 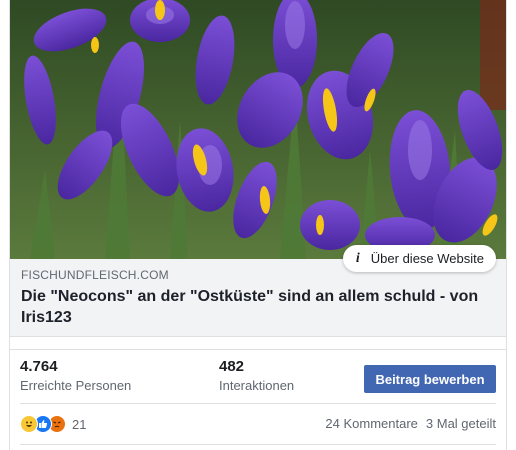 I want to click on engagement-label: Interaktionen, so click(x=257, y=385).